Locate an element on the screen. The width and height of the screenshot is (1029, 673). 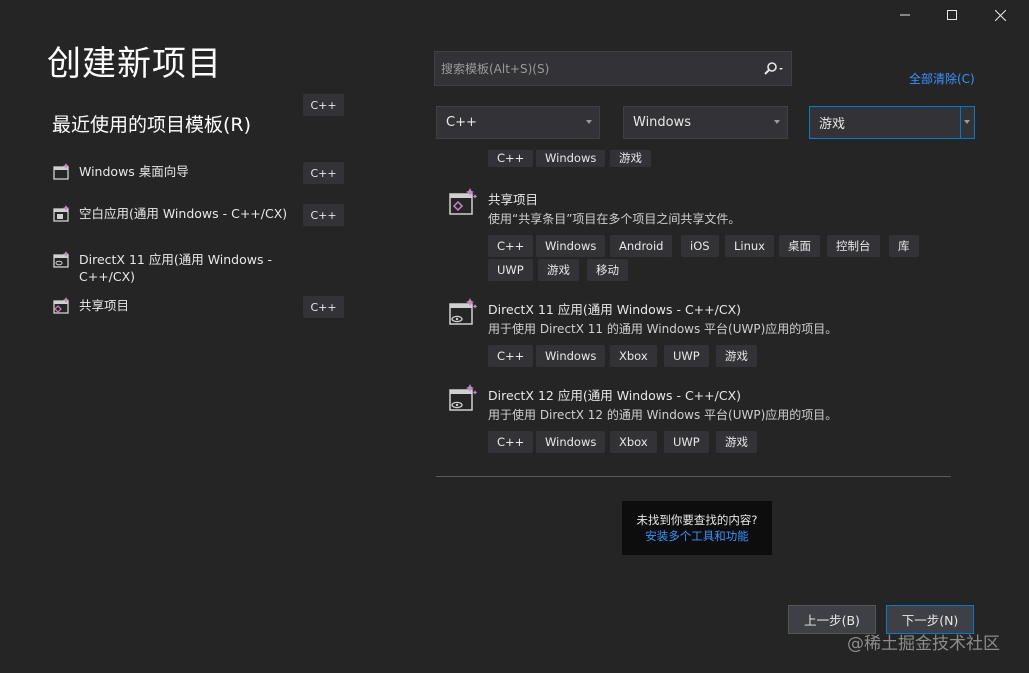
project-type-filter: 游戏 is located at coordinates (892, 122).